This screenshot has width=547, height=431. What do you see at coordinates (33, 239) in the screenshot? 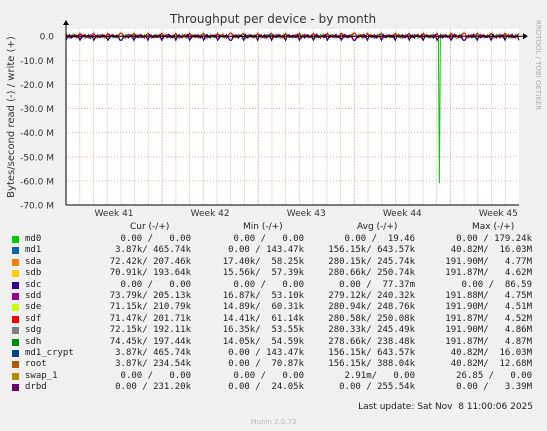
I see `legend-series-name: md0` at bounding box center [33, 239].